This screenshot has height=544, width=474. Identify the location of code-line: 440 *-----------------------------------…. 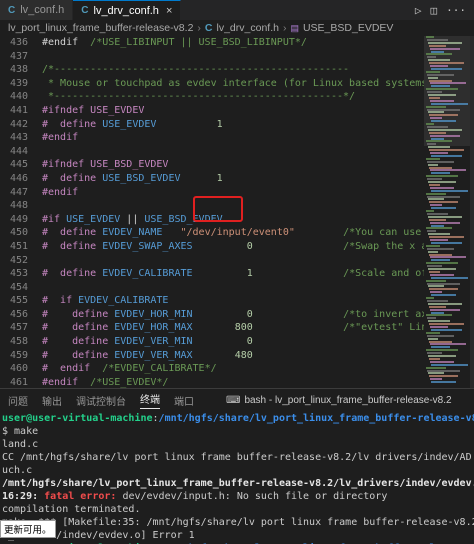
(212, 97).